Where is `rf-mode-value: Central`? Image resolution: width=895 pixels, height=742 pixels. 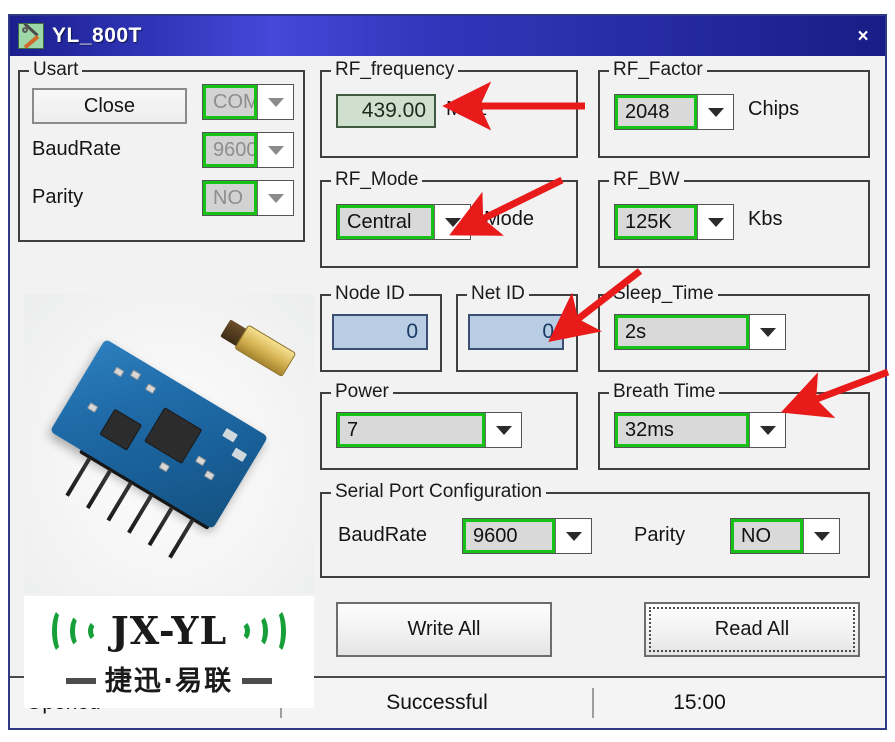
rf-mode-value: Central is located at coordinates (385, 222).